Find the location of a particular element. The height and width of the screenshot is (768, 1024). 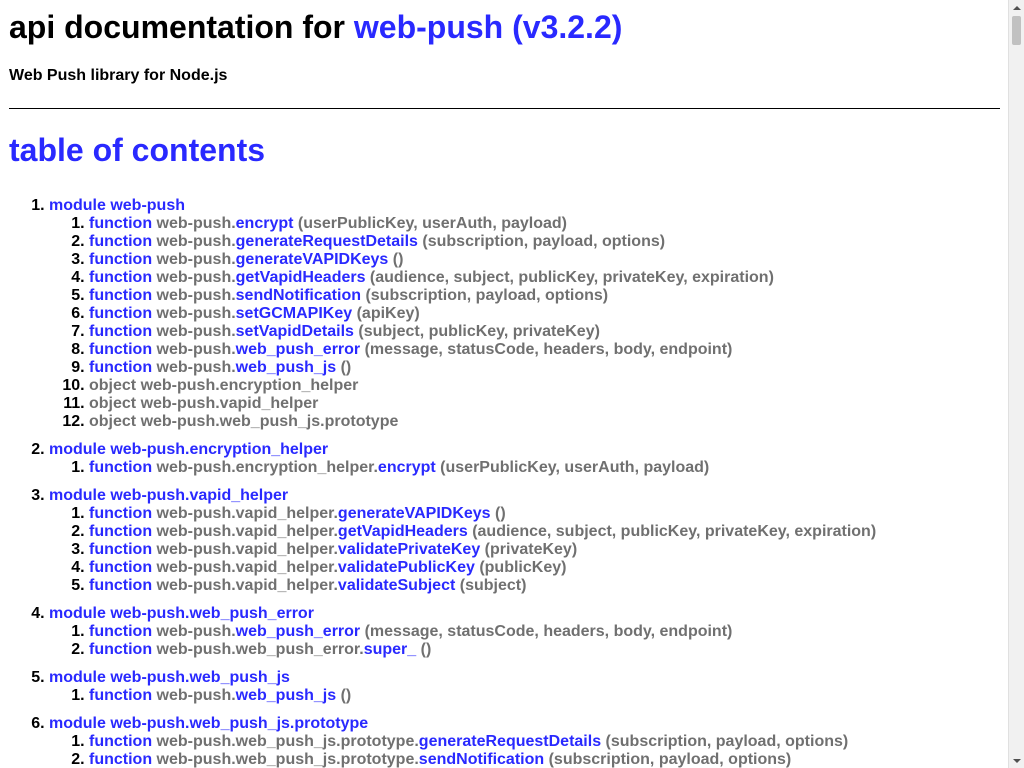

function-name-link: validatePublicKey is located at coordinates (406, 567).